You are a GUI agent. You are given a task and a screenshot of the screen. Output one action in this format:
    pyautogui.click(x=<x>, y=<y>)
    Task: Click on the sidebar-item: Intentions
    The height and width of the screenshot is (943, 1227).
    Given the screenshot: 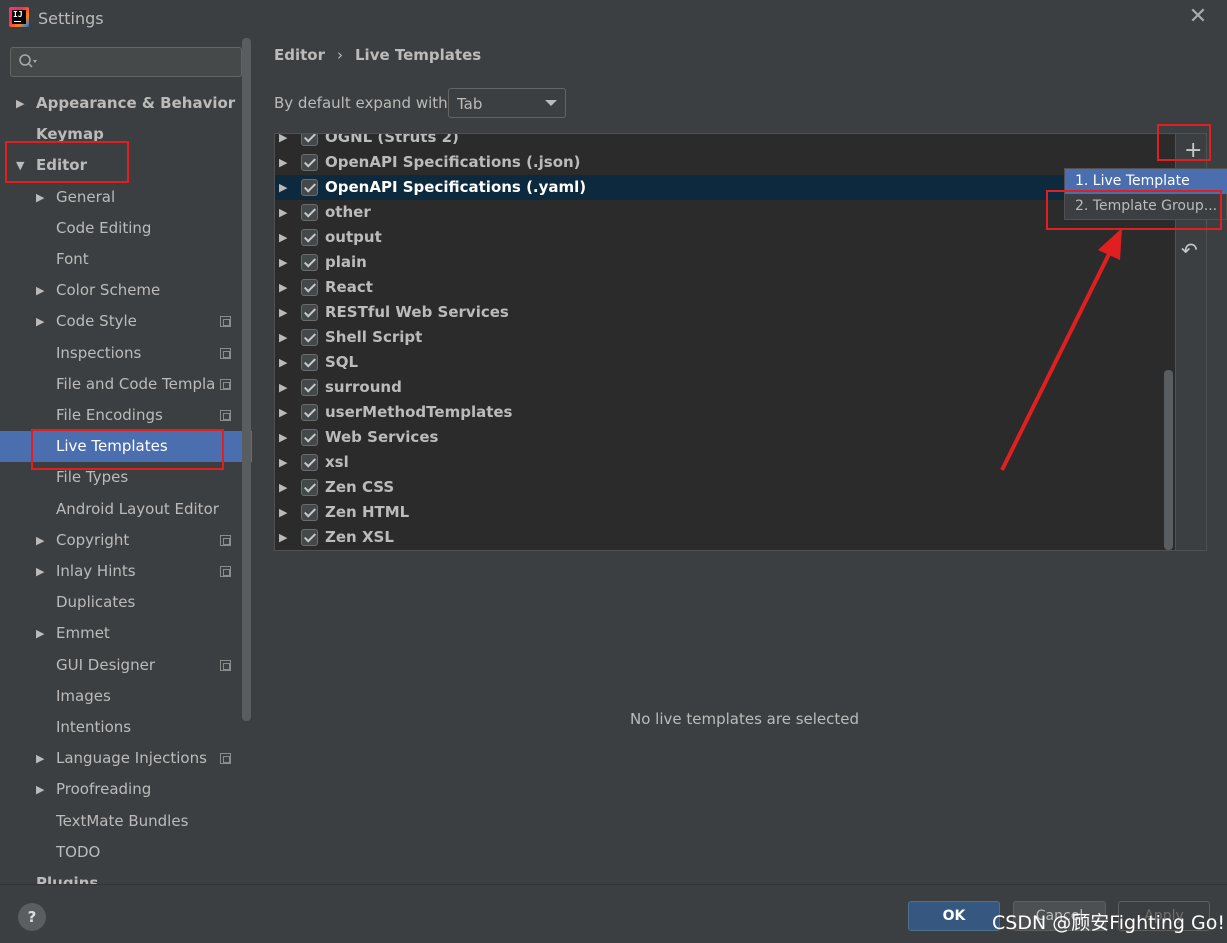 What is the action you would take?
    pyautogui.click(x=126, y=727)
    